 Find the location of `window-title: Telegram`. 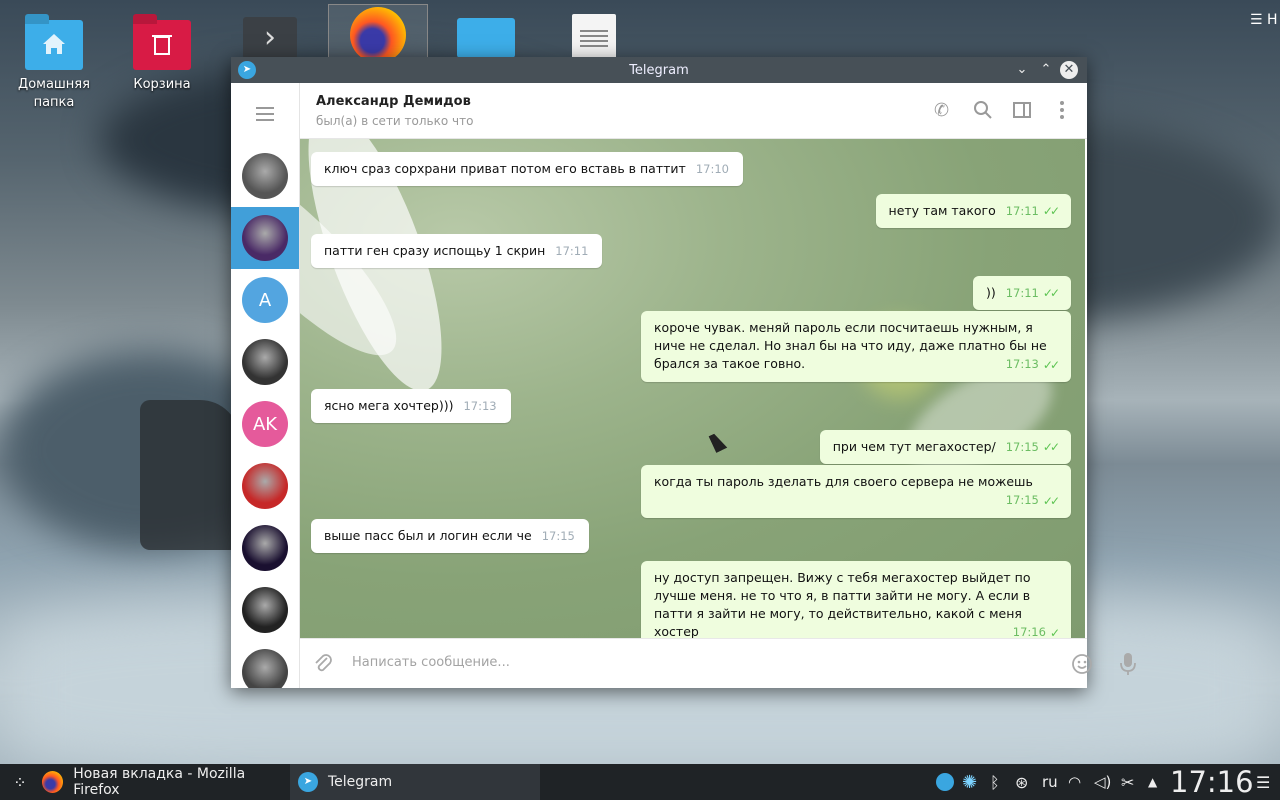

window-title: Telegram is located at coordinates (659, 70).